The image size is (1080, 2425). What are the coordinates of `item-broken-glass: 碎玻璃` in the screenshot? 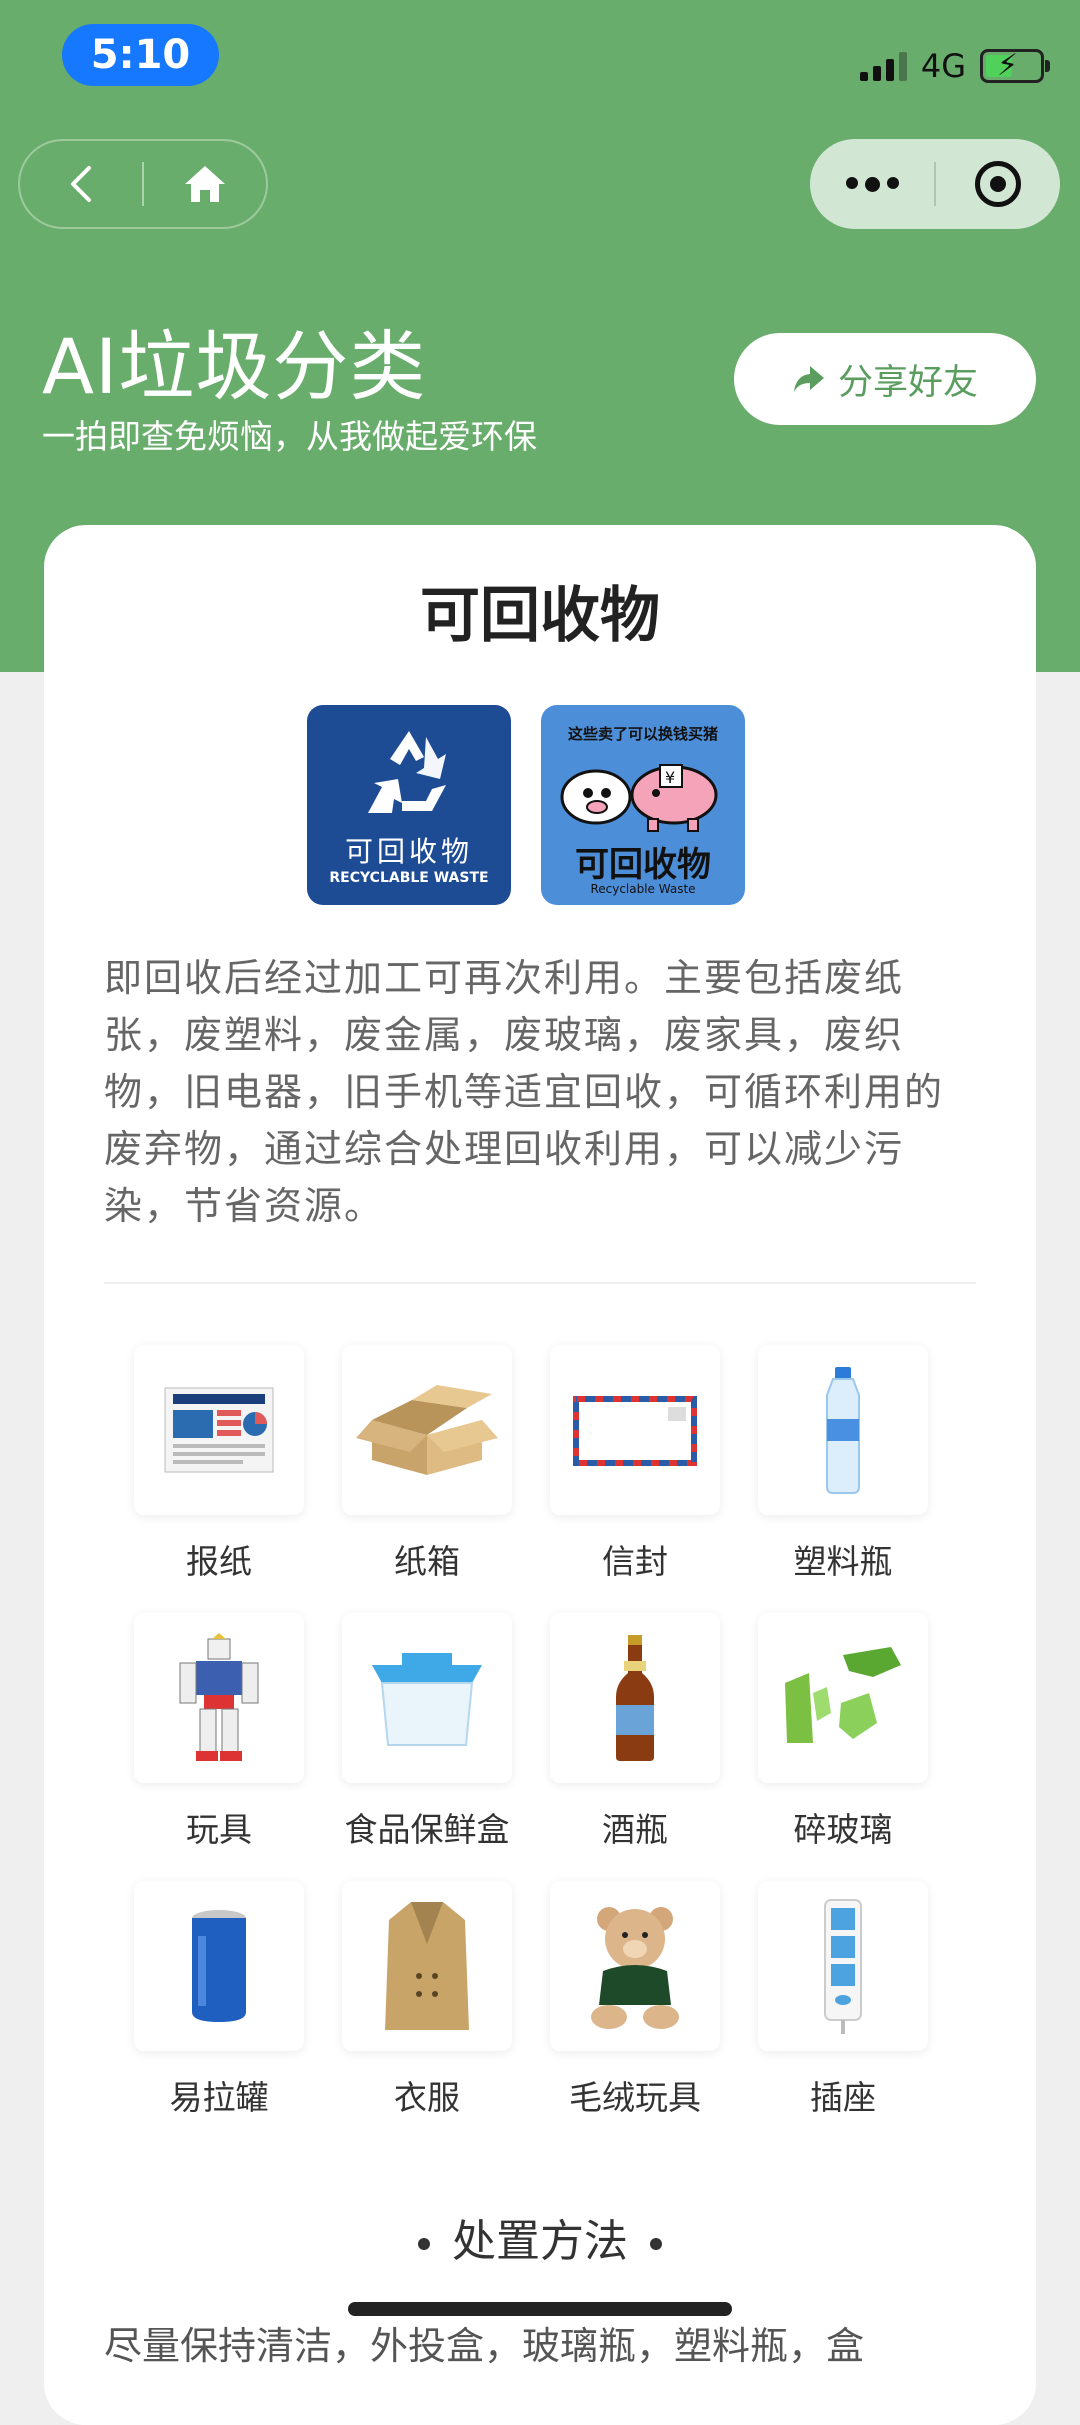 It's located at (843, 1732).